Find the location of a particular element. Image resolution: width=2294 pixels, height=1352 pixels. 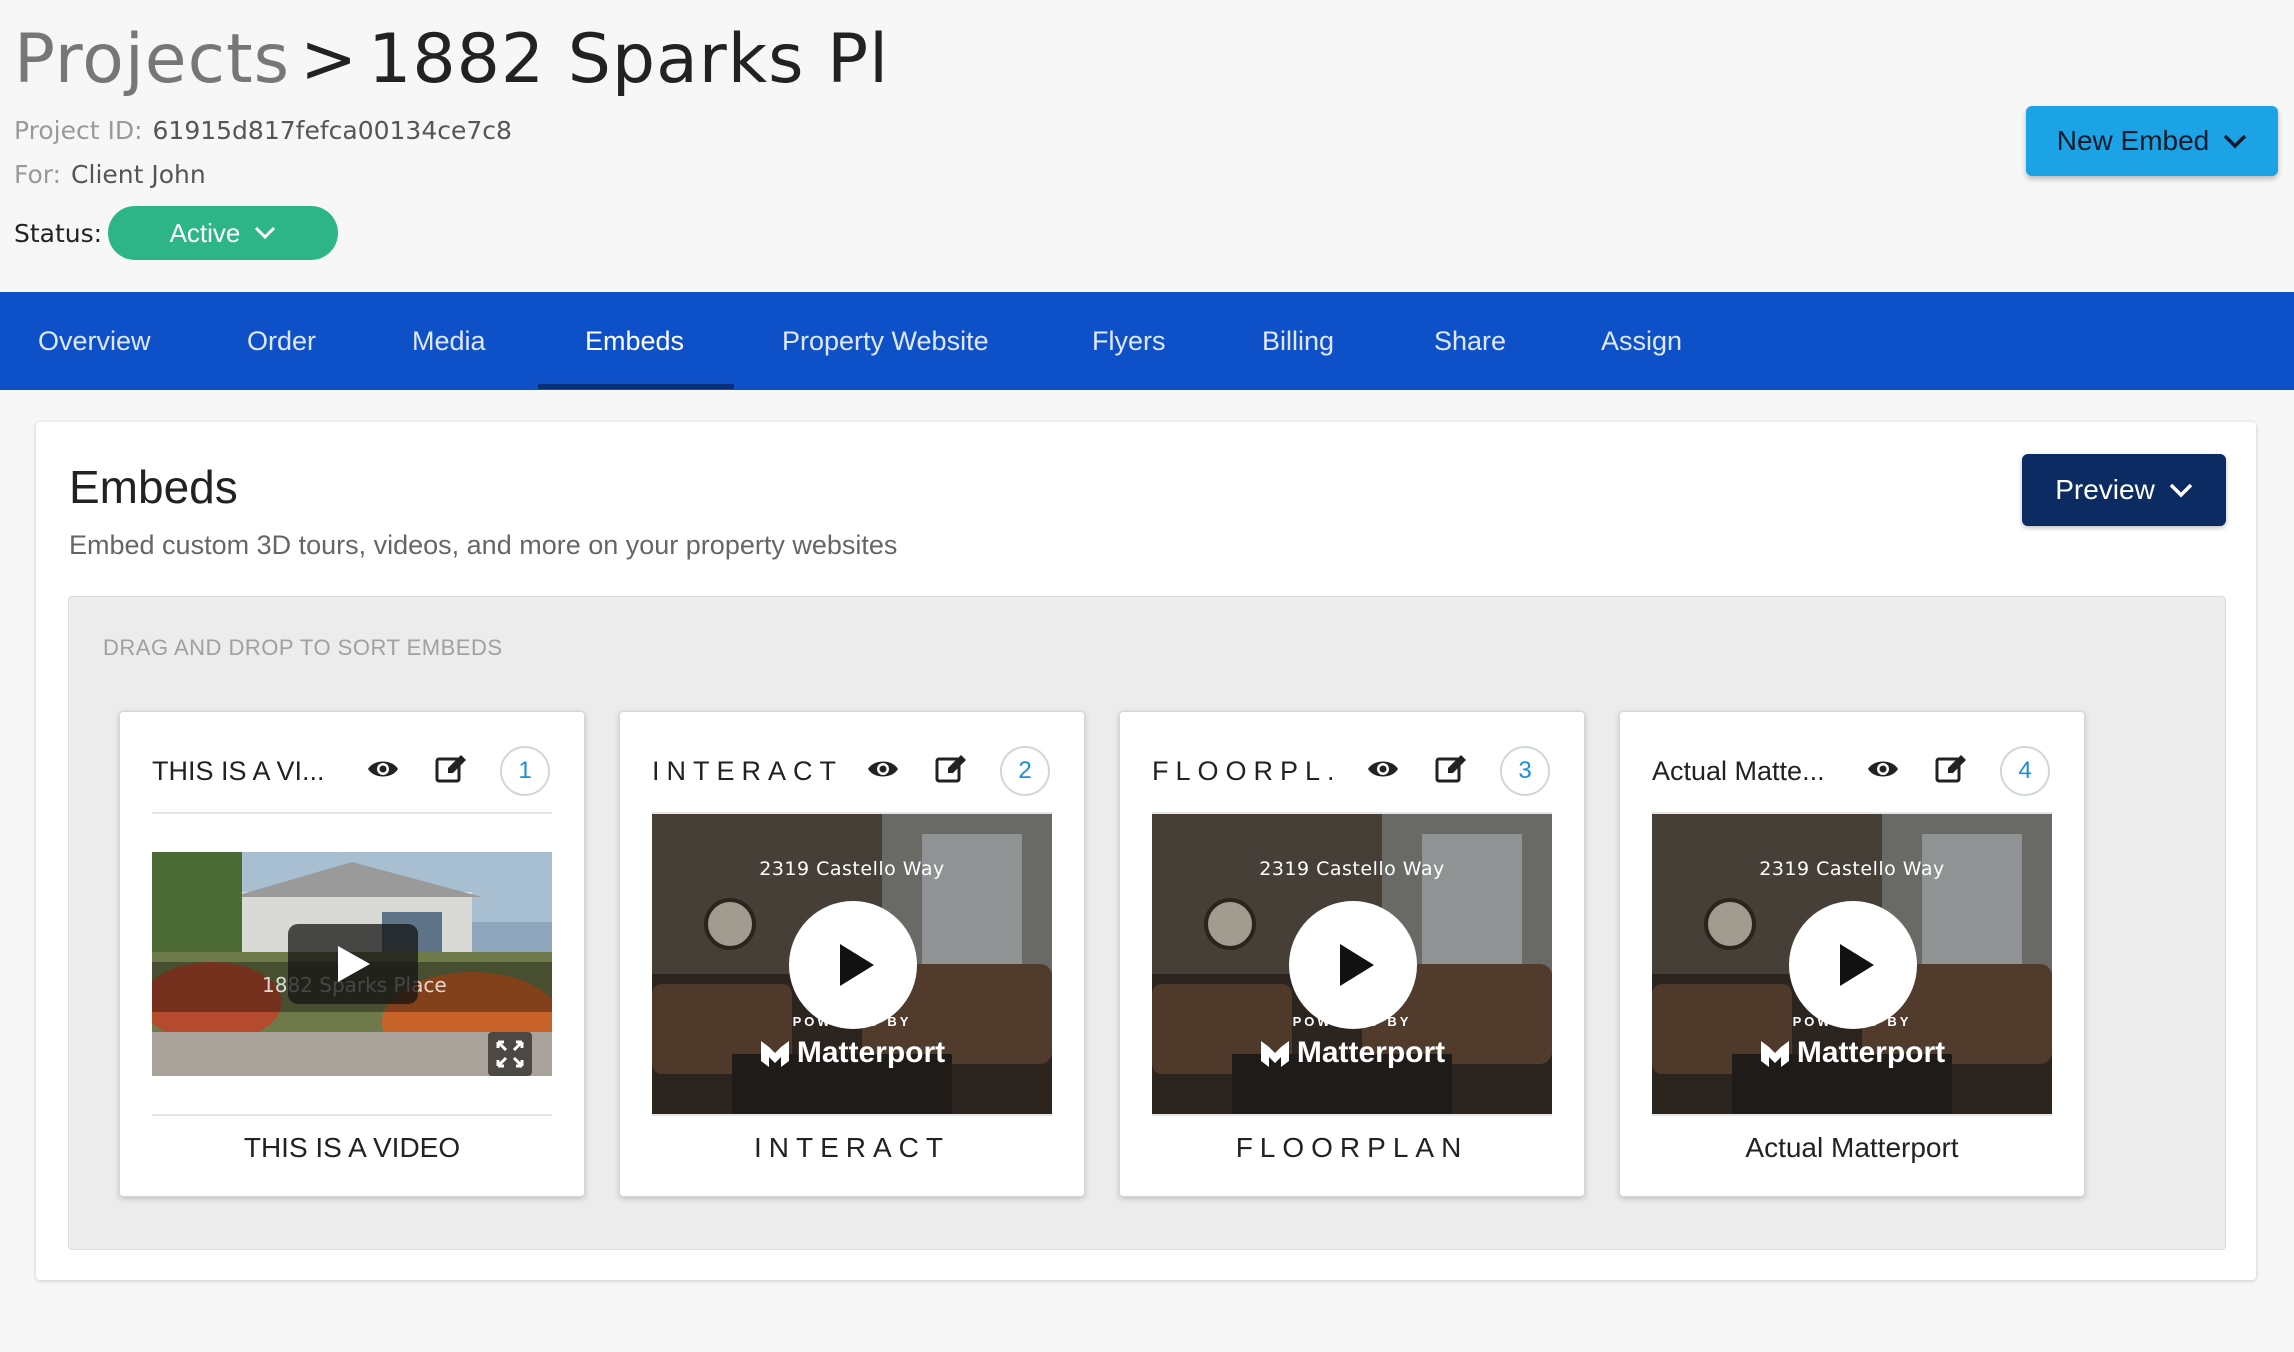

client-row: For: Client John is located at coordinates (110, 174).